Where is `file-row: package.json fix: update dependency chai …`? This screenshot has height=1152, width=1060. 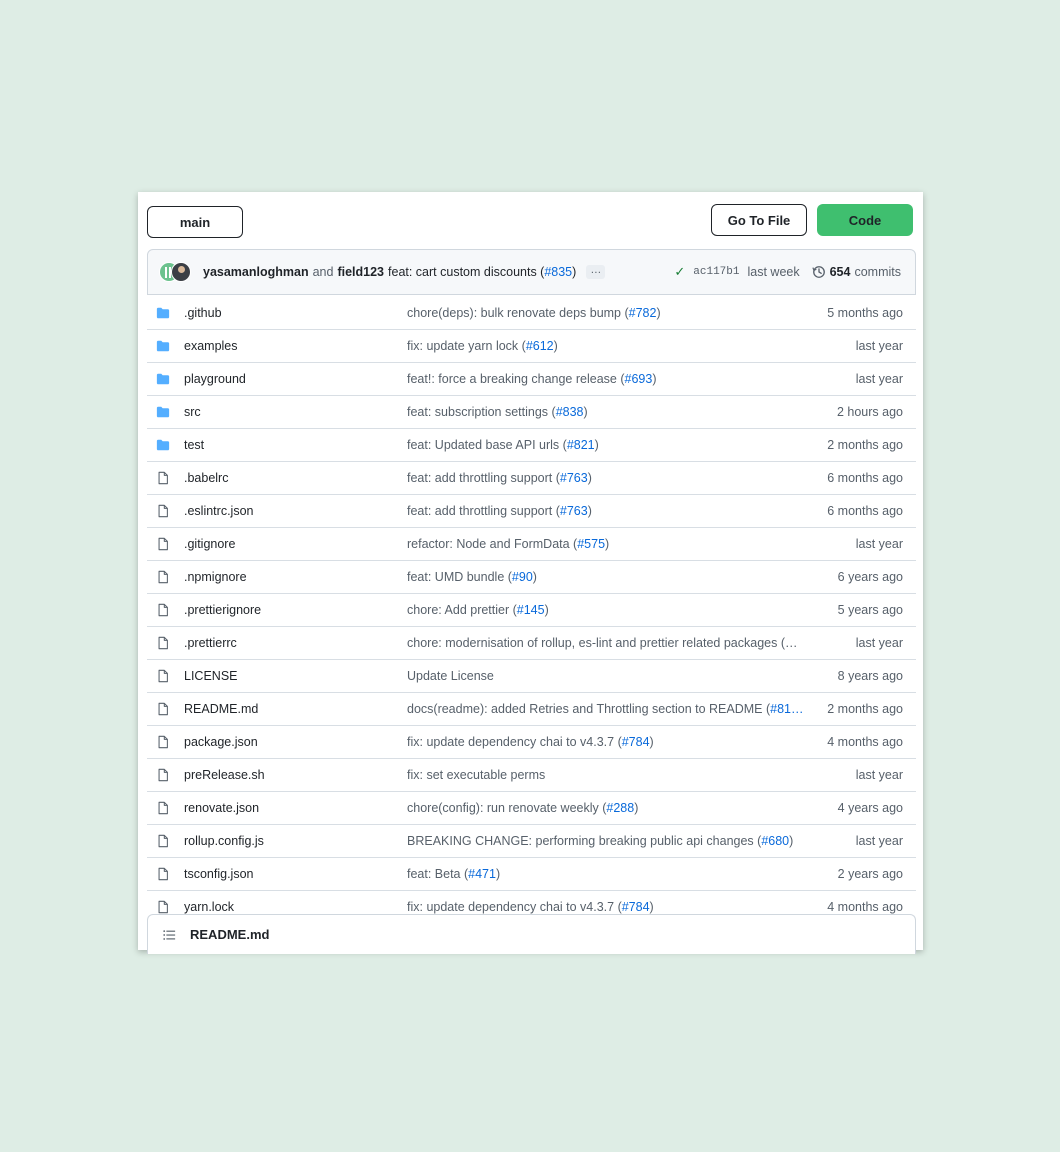 file-row: package.json fix: update dependency chai … is located at coordinates (531, 742).